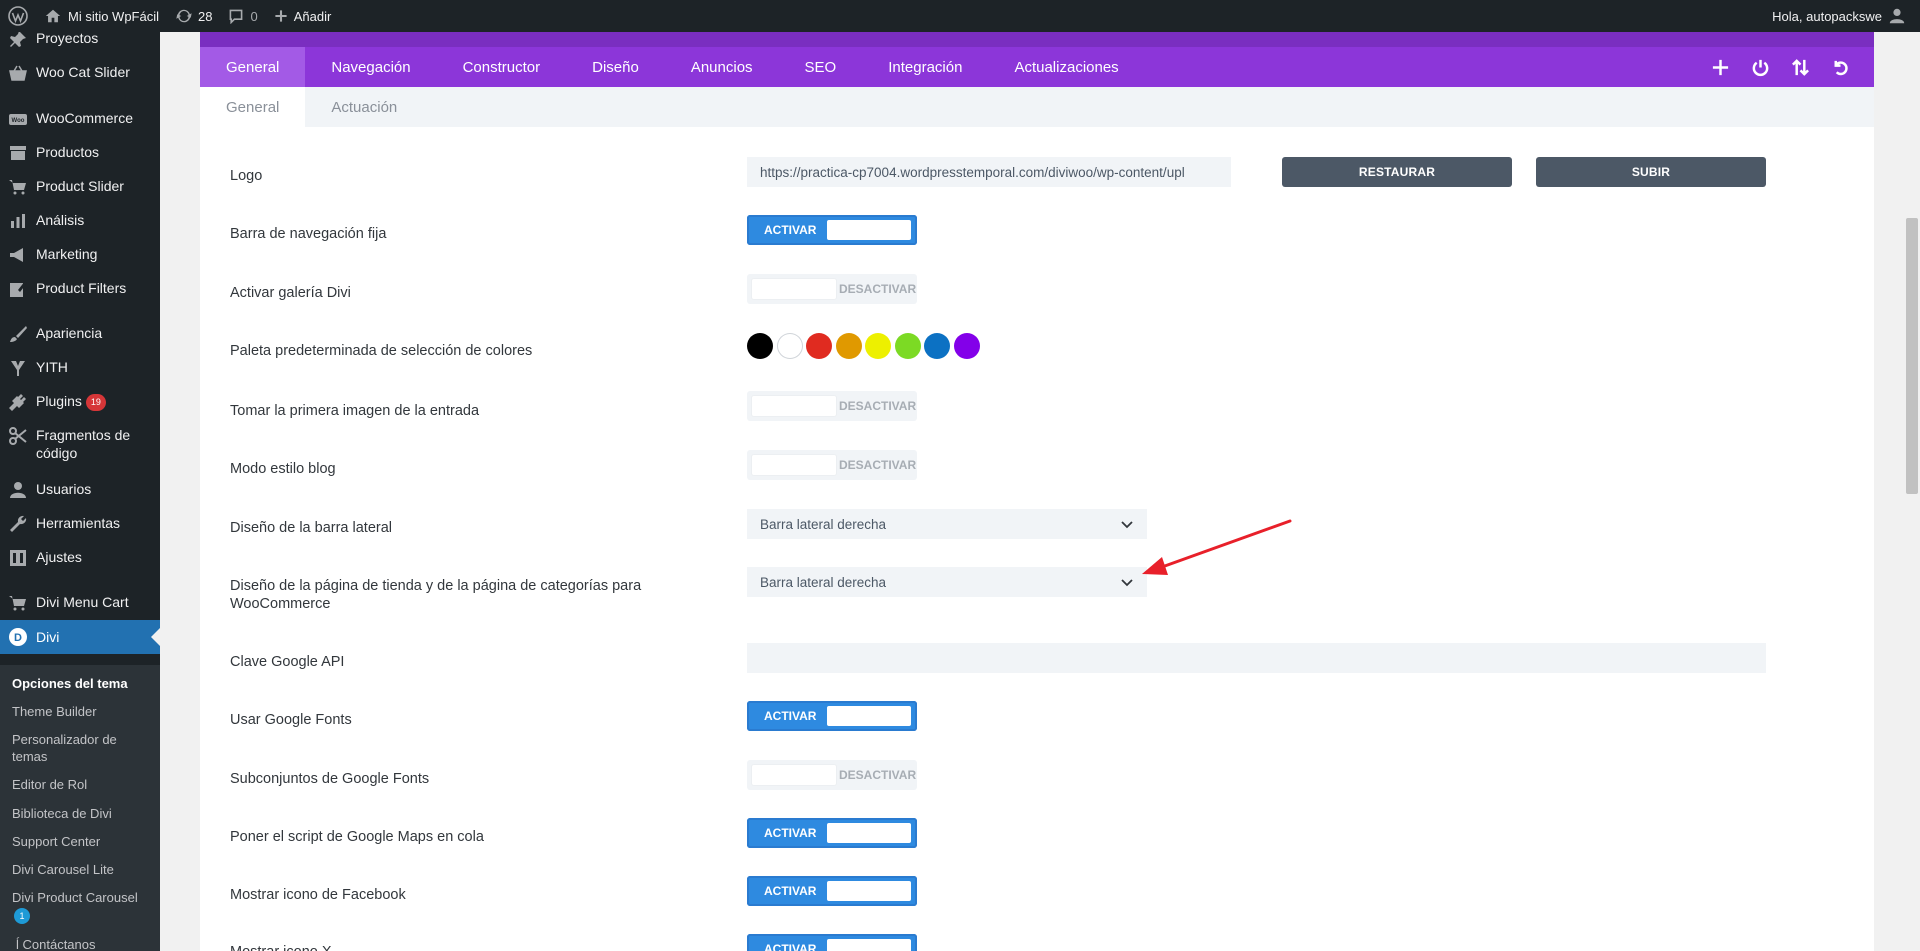  Describe the element at coordinates (53, 16) in the screenshot. I see `home-icon` at that location.